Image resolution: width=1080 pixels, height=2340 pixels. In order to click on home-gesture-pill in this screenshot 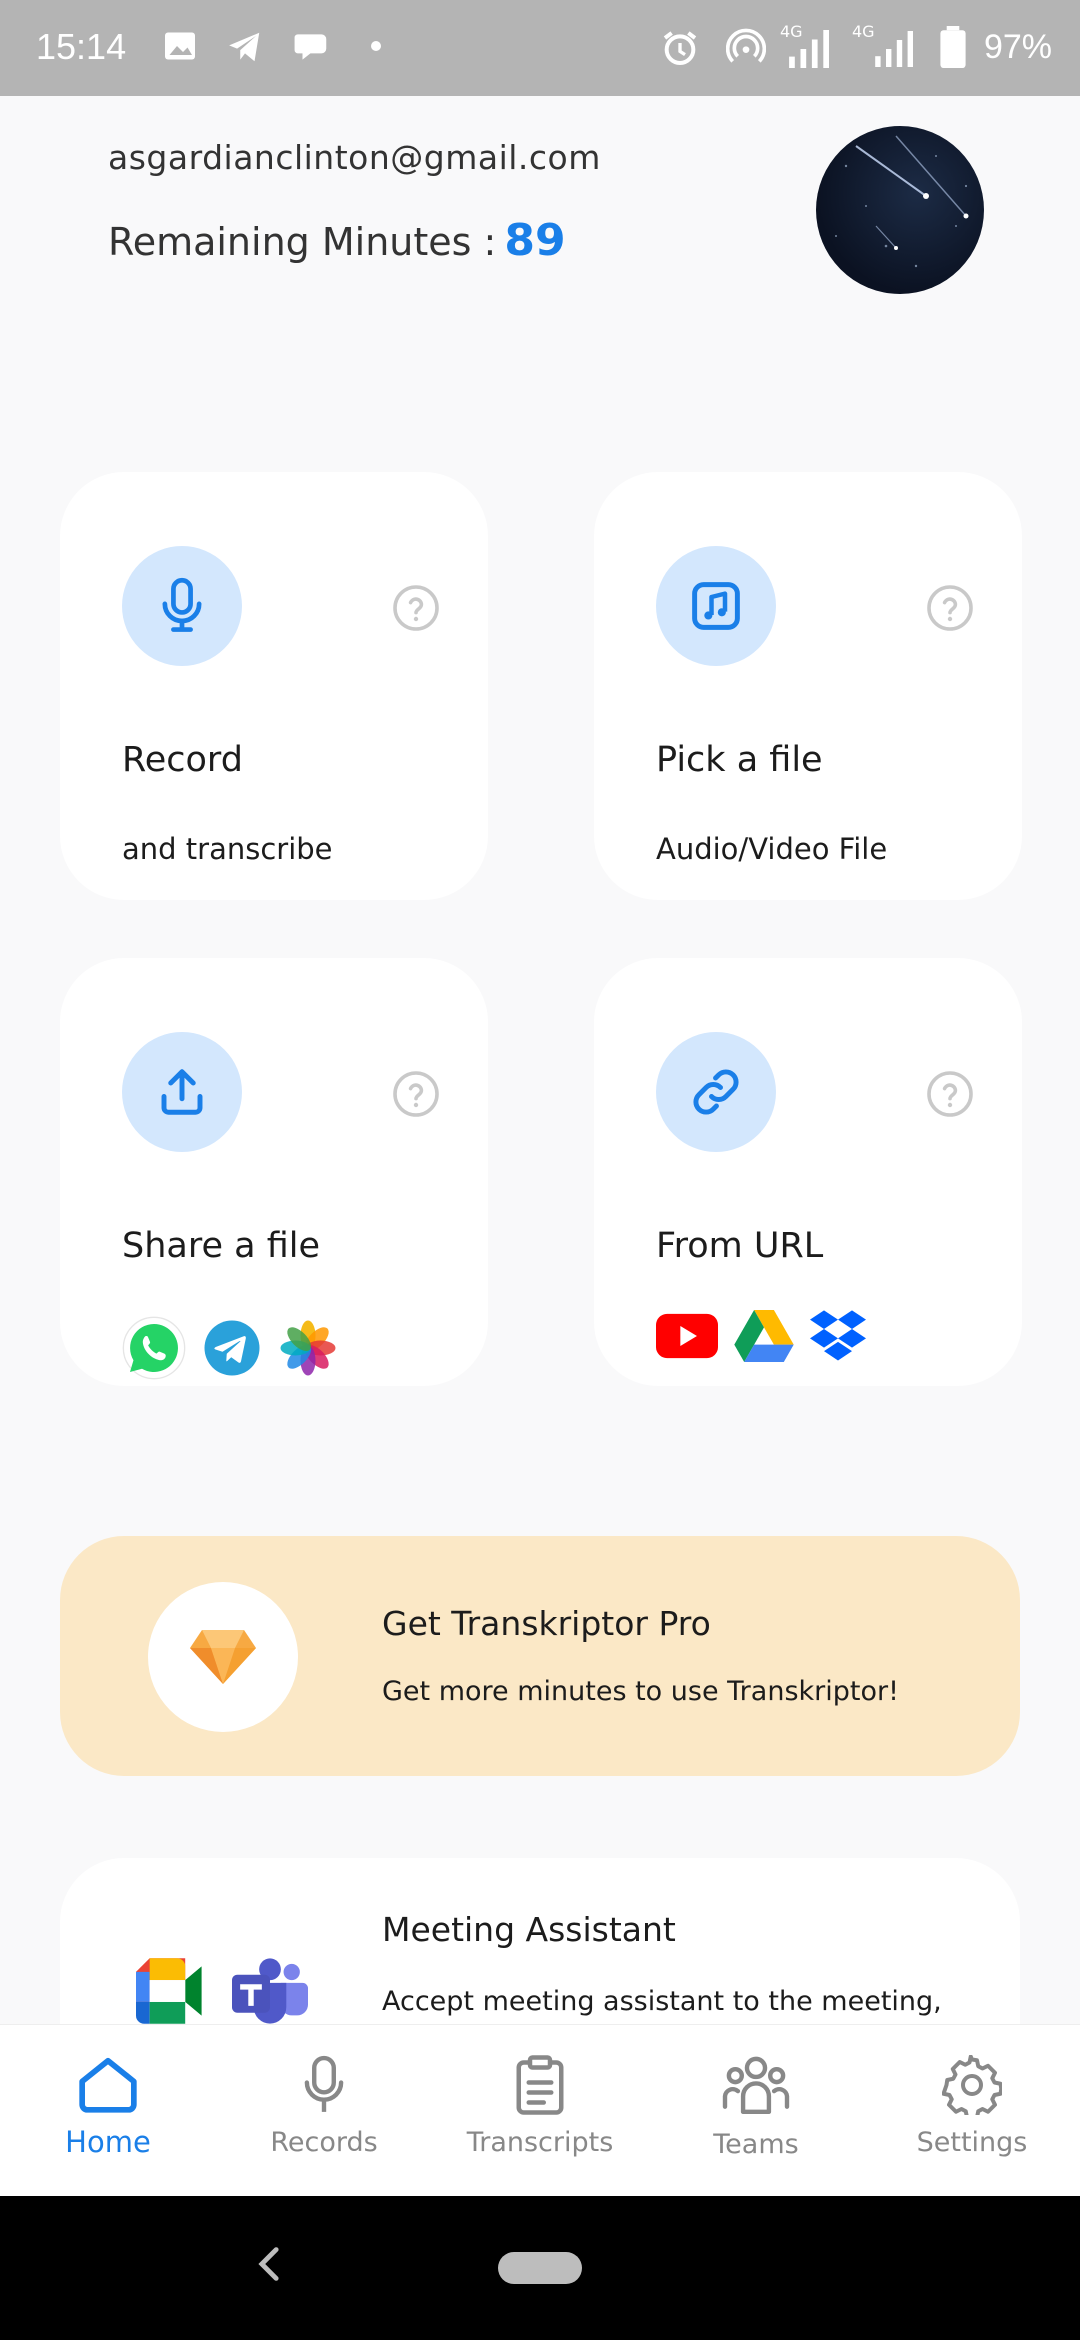, I will do `click(540, 2268)`.